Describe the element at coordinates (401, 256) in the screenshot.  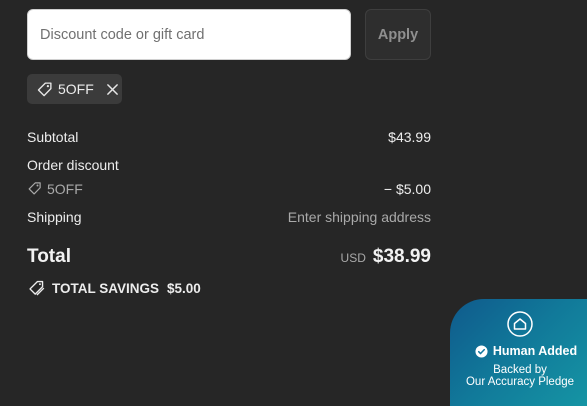
I see `total-amount: $38.99` at that location.